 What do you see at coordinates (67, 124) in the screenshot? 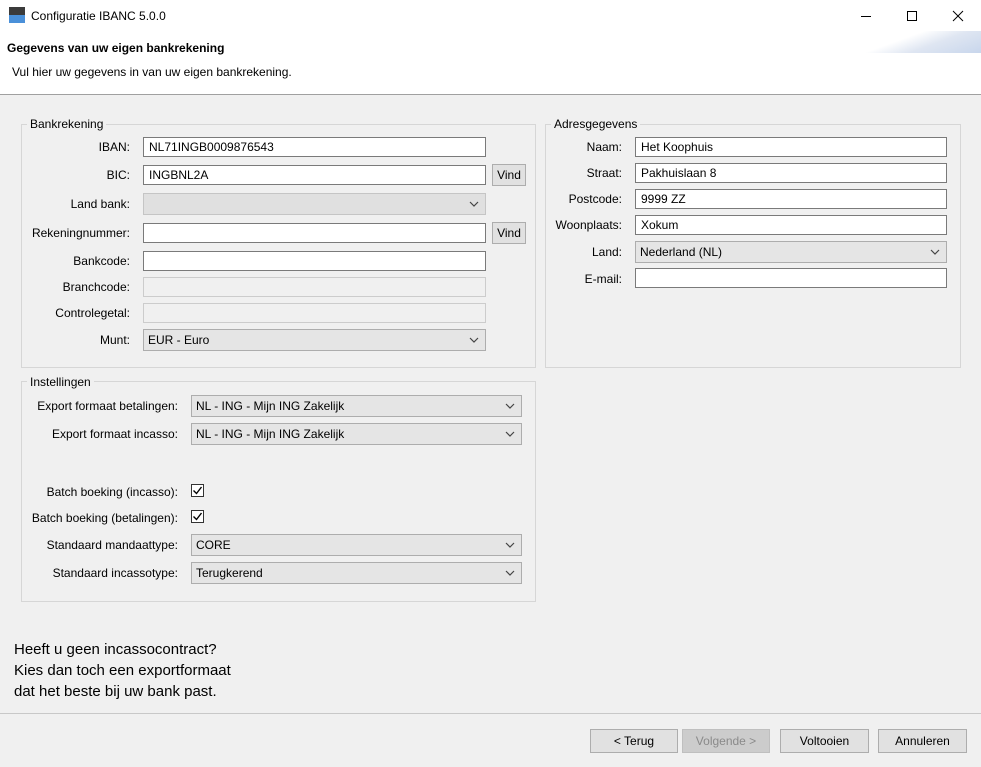
I see `bankrekening-group-label: Bankrekening` at bounding box center [67, 124].